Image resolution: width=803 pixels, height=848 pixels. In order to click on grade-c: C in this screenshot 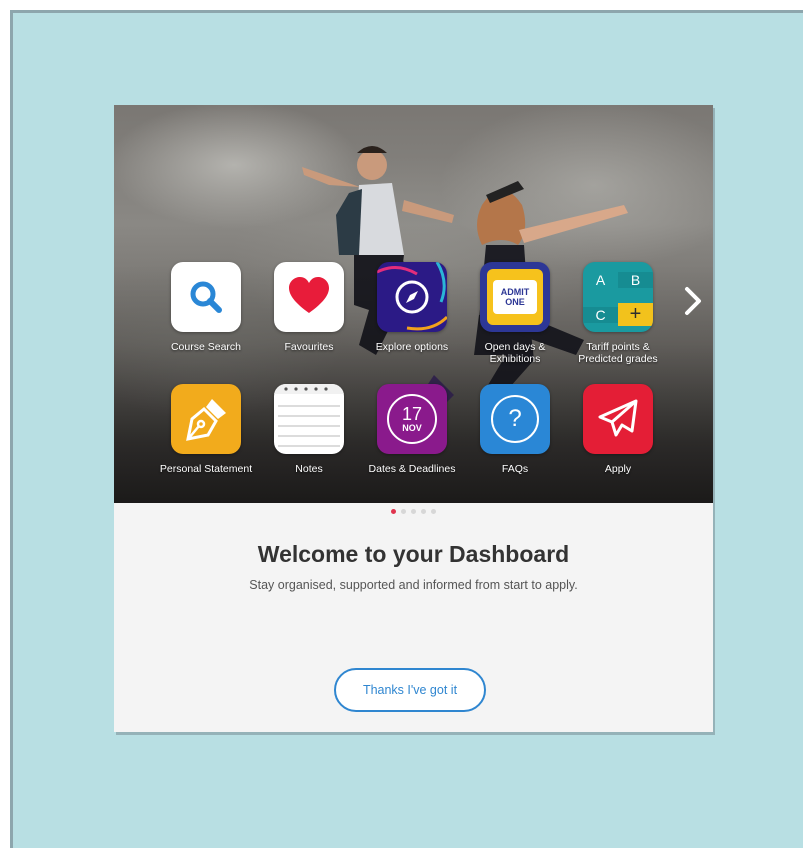, I will do `click(600, 314)`.